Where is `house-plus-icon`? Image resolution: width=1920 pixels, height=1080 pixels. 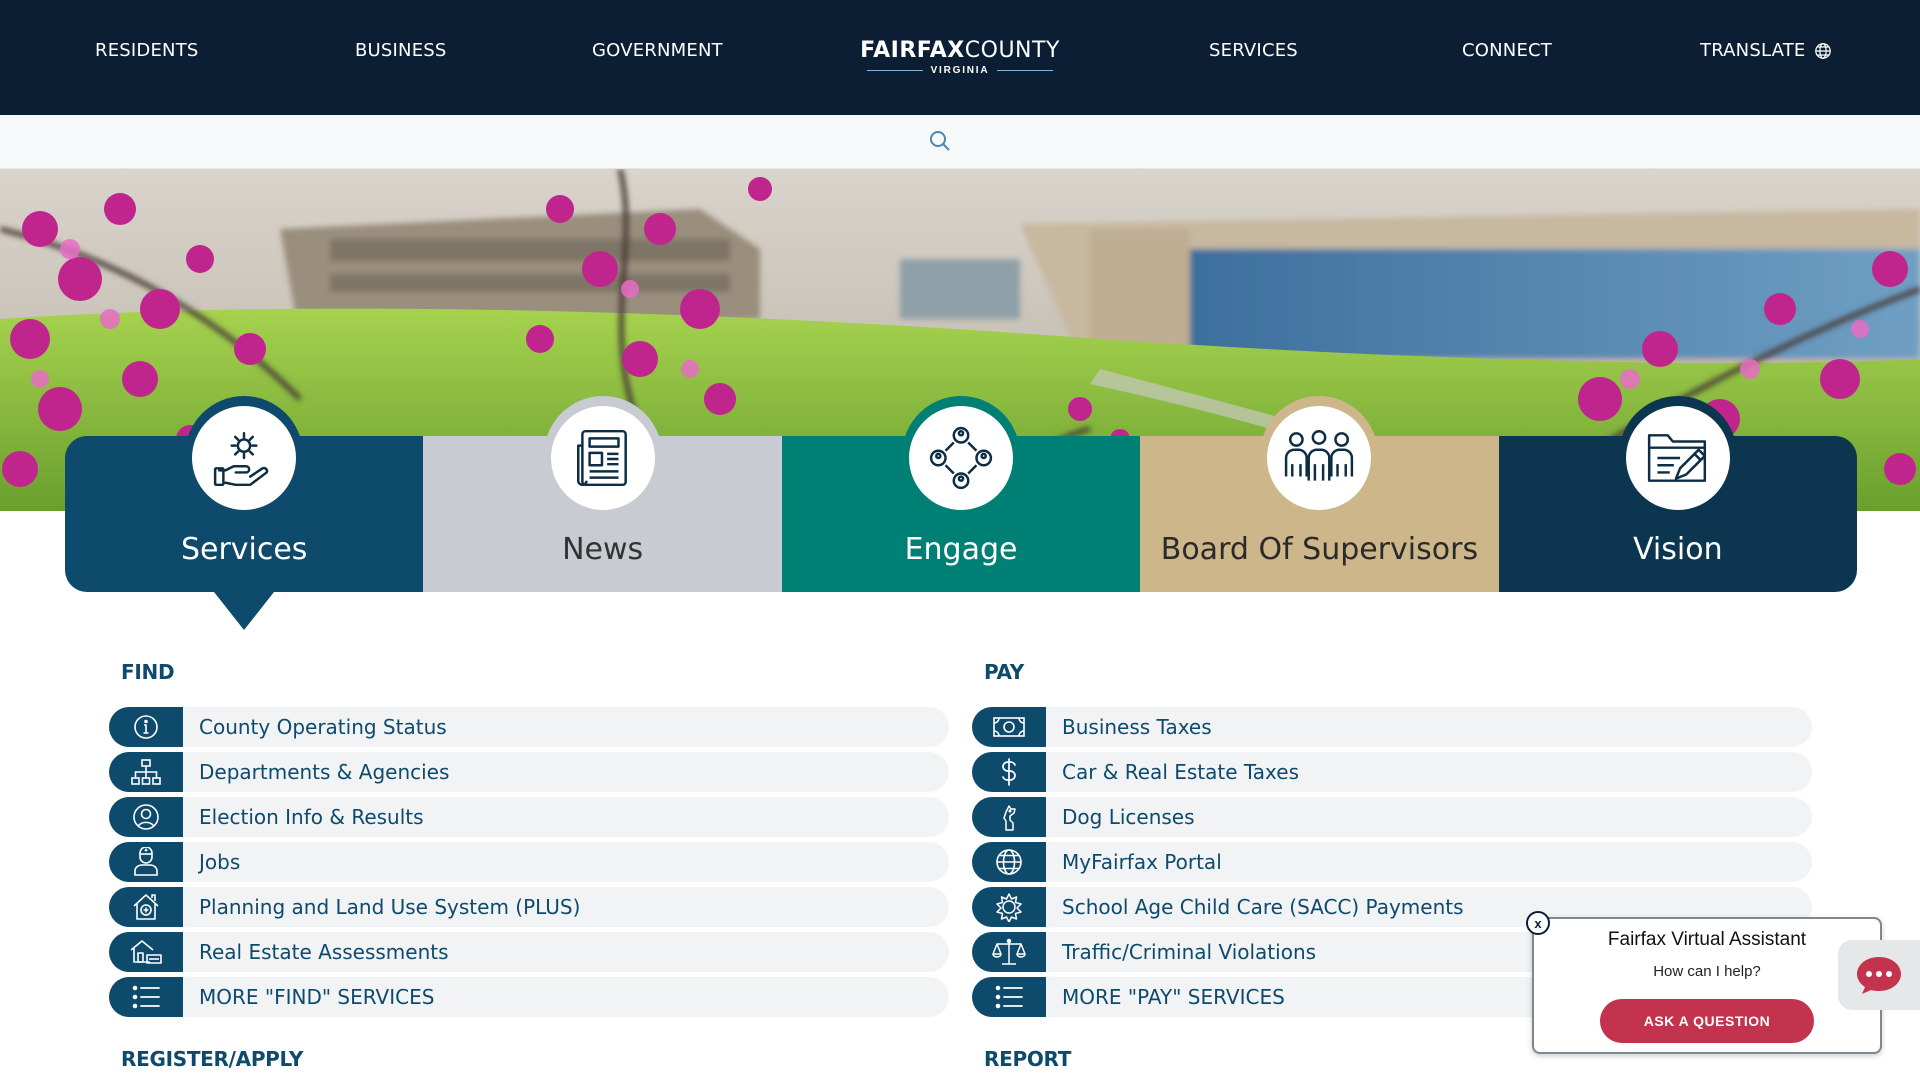 house-plus-icon is located at coordinates (146, 907).